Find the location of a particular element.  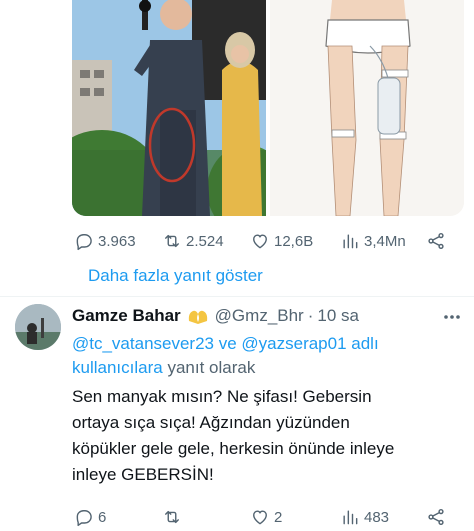

avatar is located at coordinates (38, 327).